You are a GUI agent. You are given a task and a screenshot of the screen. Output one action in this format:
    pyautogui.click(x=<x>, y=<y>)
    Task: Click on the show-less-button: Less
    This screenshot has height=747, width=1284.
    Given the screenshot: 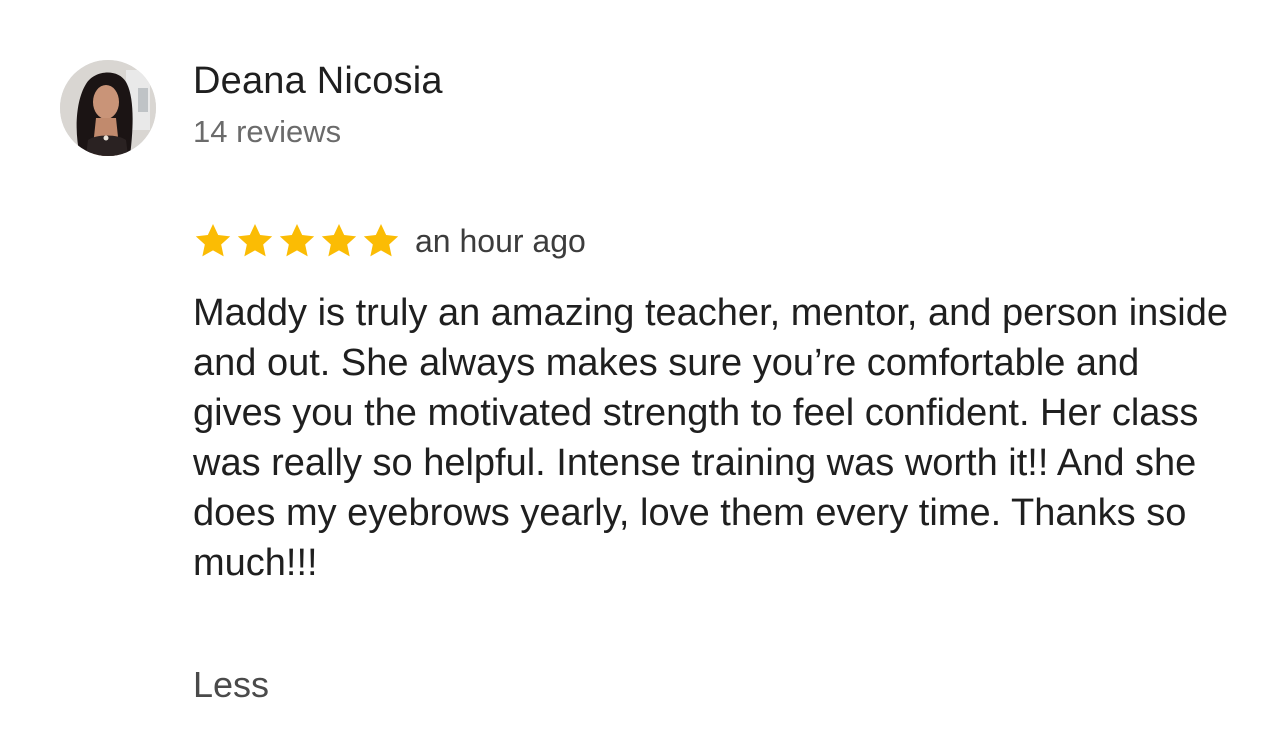 What is the action you would take?
    pyautogui.click(x=231, y=685)
    